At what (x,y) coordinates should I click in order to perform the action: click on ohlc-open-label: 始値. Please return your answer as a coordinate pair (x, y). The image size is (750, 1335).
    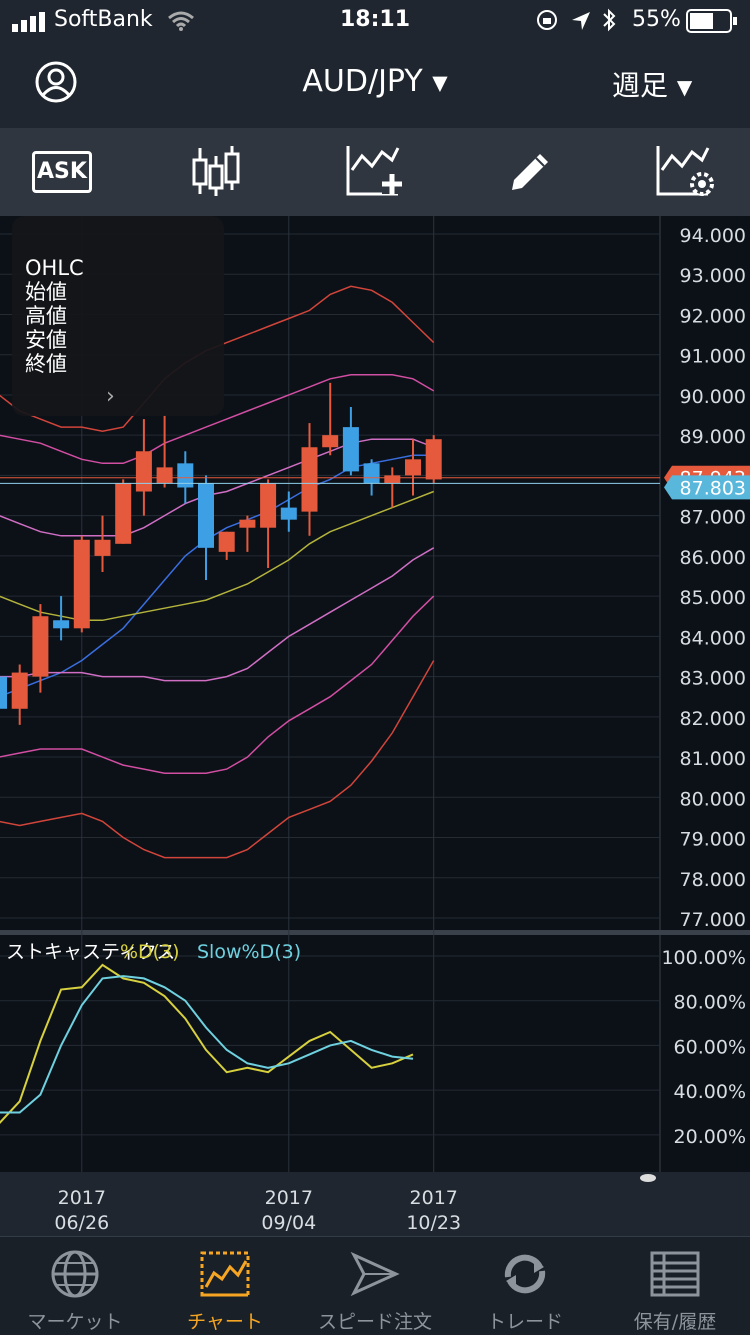
    Looking at the image, I should click on (46, 292).